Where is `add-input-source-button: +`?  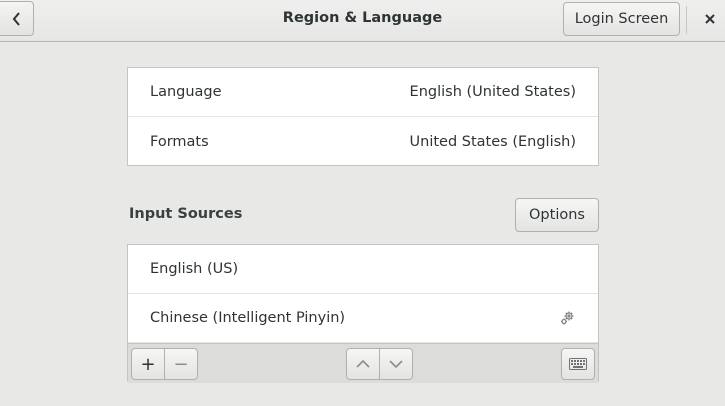 add-input-source-button: + is located at coordinates (148, 364).